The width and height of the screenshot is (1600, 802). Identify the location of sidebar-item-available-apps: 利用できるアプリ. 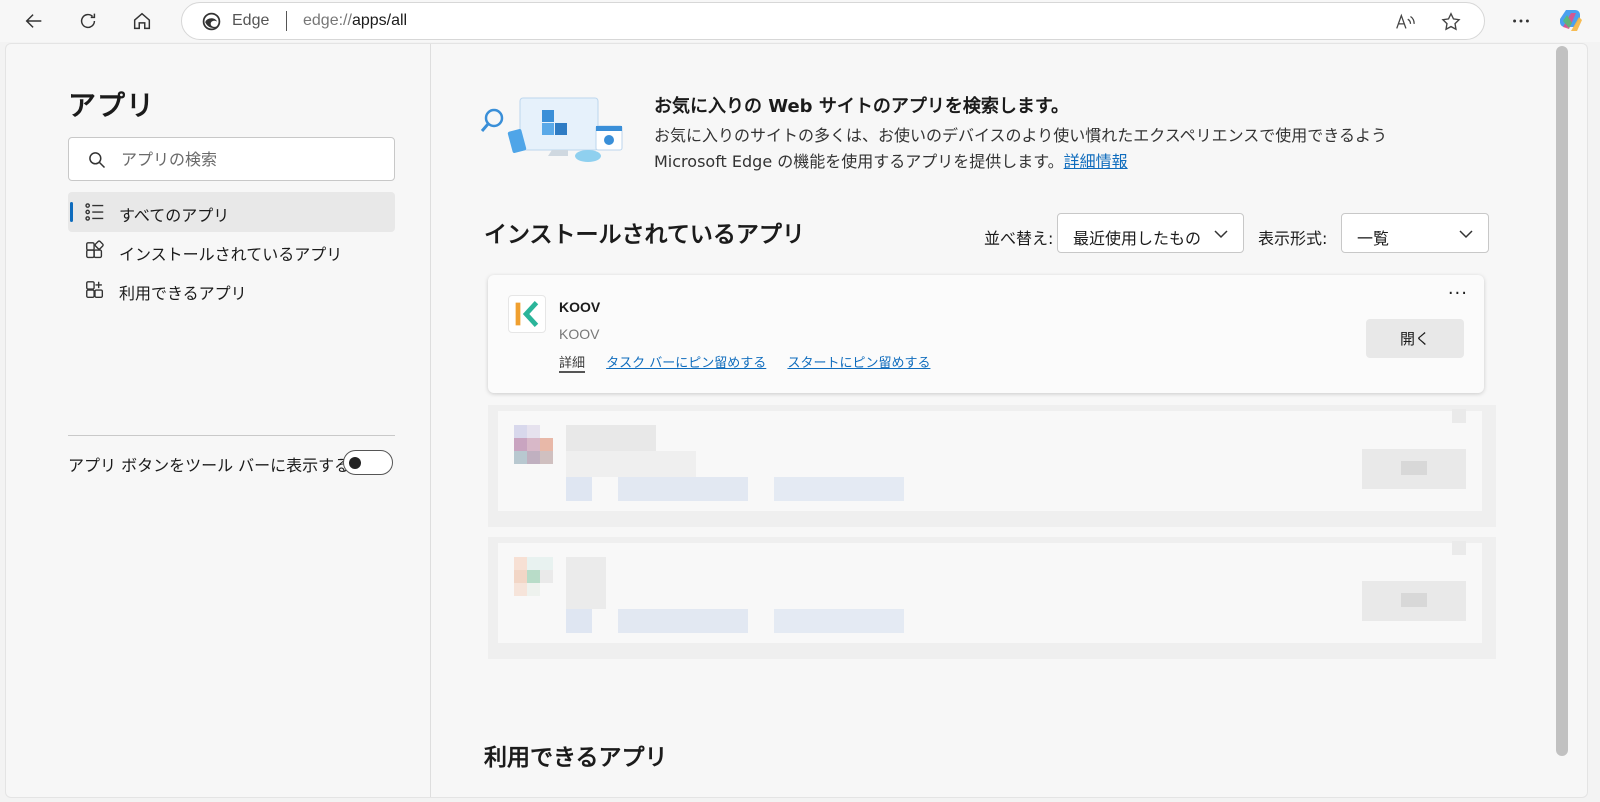
(231, 290).